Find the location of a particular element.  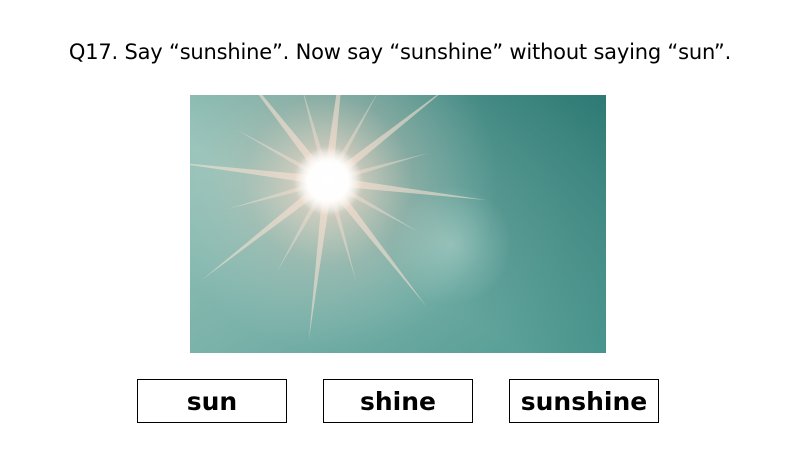

choice-shine-button: shine is located at coordinates (398, 401).